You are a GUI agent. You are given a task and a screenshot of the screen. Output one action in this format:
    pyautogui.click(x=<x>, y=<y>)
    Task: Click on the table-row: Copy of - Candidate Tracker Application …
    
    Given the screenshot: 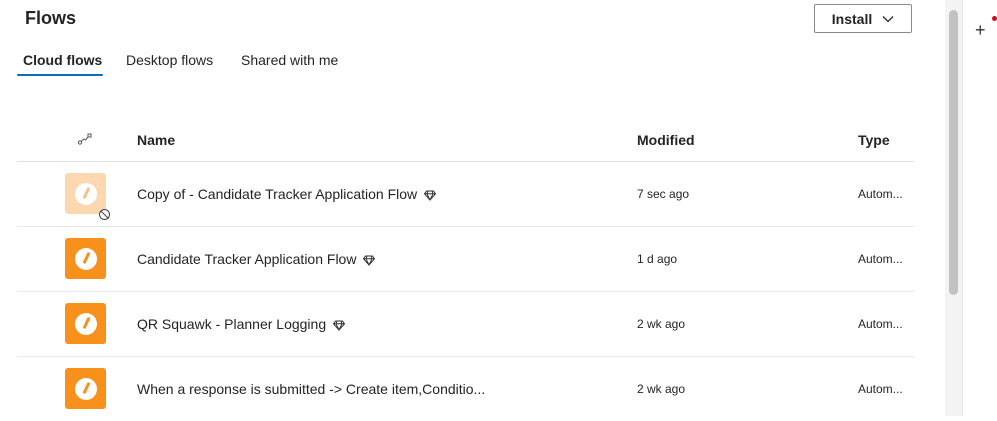 What is the action you would take?
    pyautogui.click(x=465, y=194)
    